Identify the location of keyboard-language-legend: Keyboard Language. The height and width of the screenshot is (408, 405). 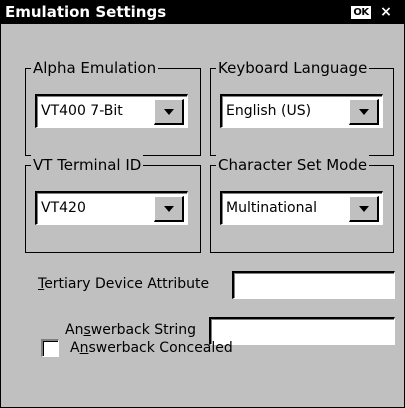
(293, 68).